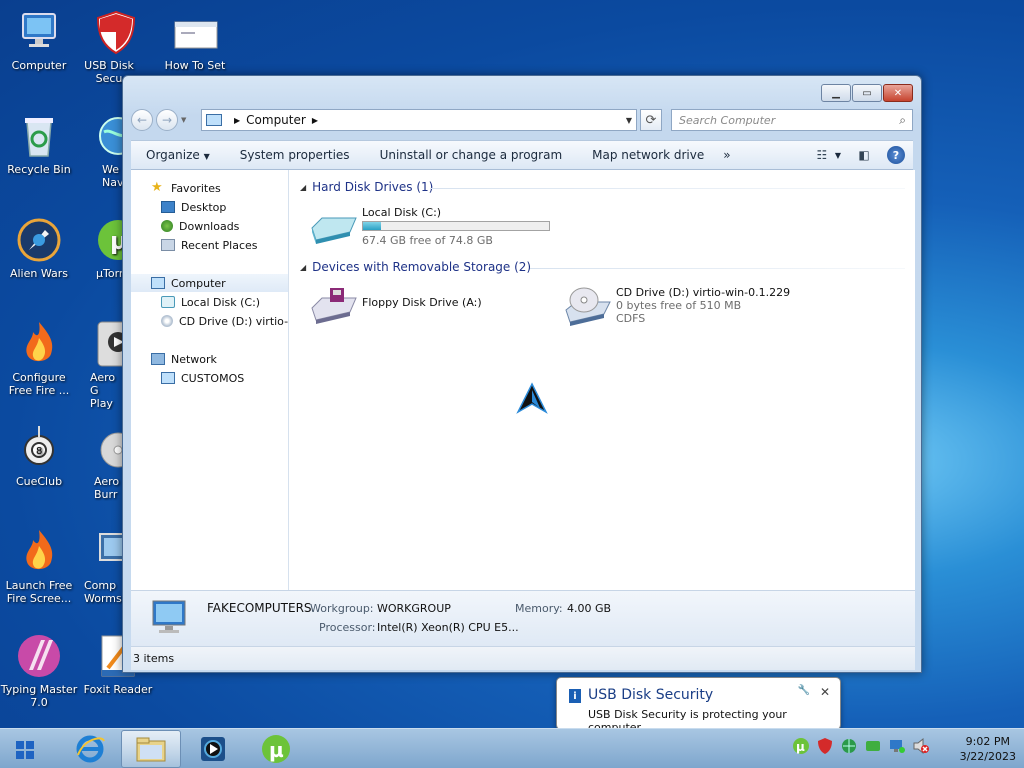  What do you see at coordinates (210, 302) in the screenshot?
I see `nav-local-disk: Local Disk (C:)` at bounding box center [210, 302].